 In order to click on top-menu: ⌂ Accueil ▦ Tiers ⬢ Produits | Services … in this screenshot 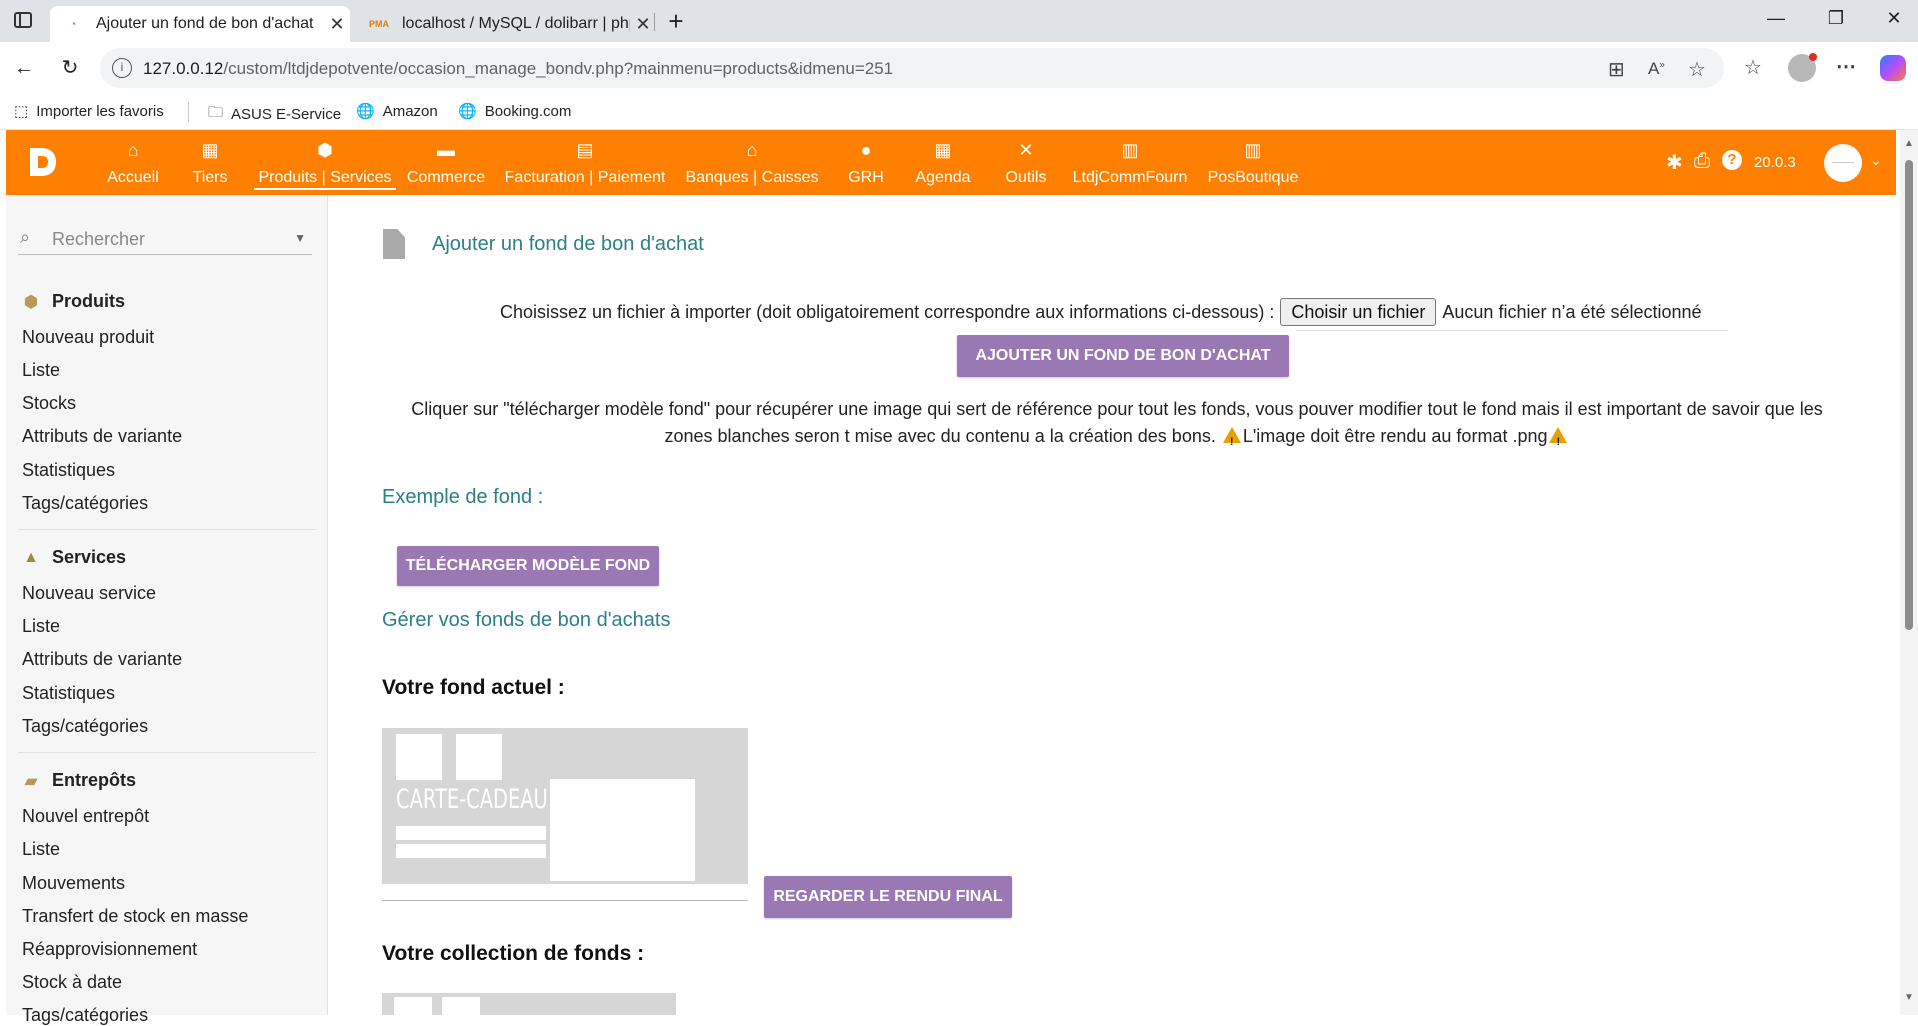, I will do `click(951, 162)`.